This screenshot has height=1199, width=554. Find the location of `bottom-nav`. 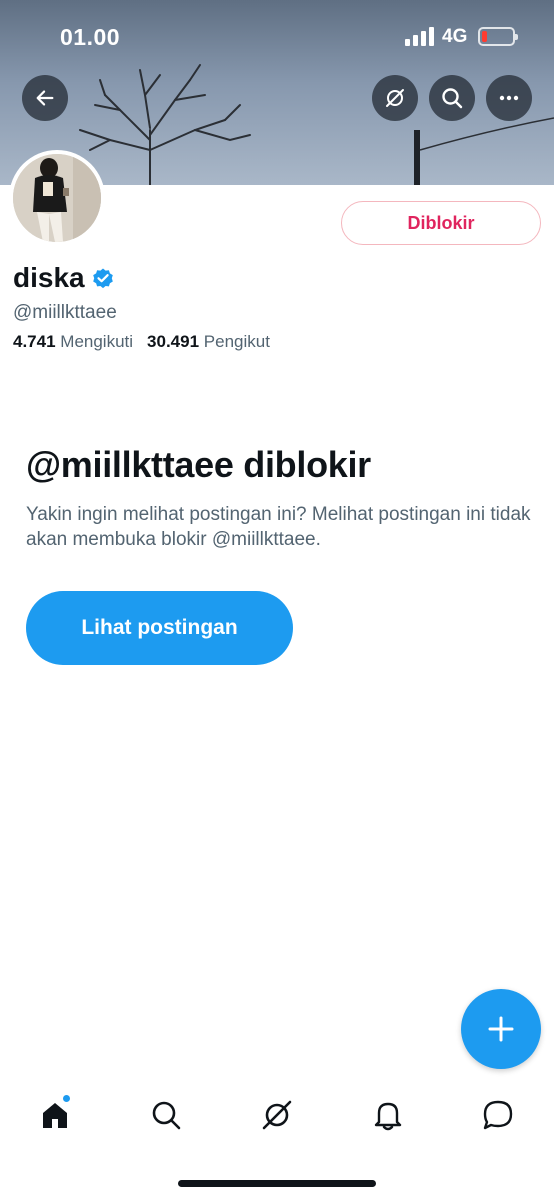

bottom-nav is located at coordinates (277, 1115).